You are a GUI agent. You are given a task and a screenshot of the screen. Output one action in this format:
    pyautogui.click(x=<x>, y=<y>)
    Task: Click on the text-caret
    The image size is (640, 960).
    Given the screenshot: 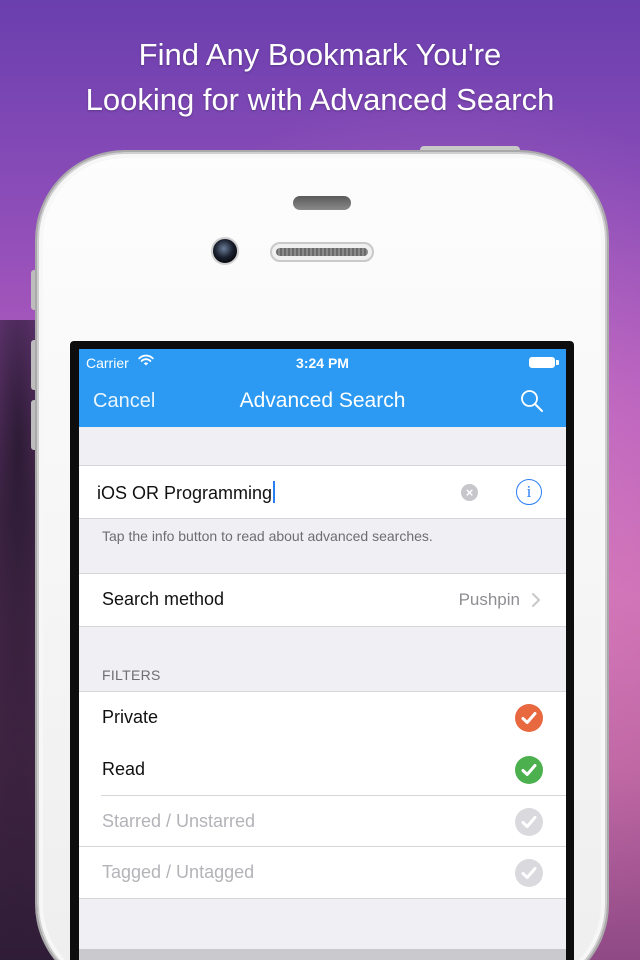 What is the action you would take?
    pyautogui.click(x=274, y=492)
    